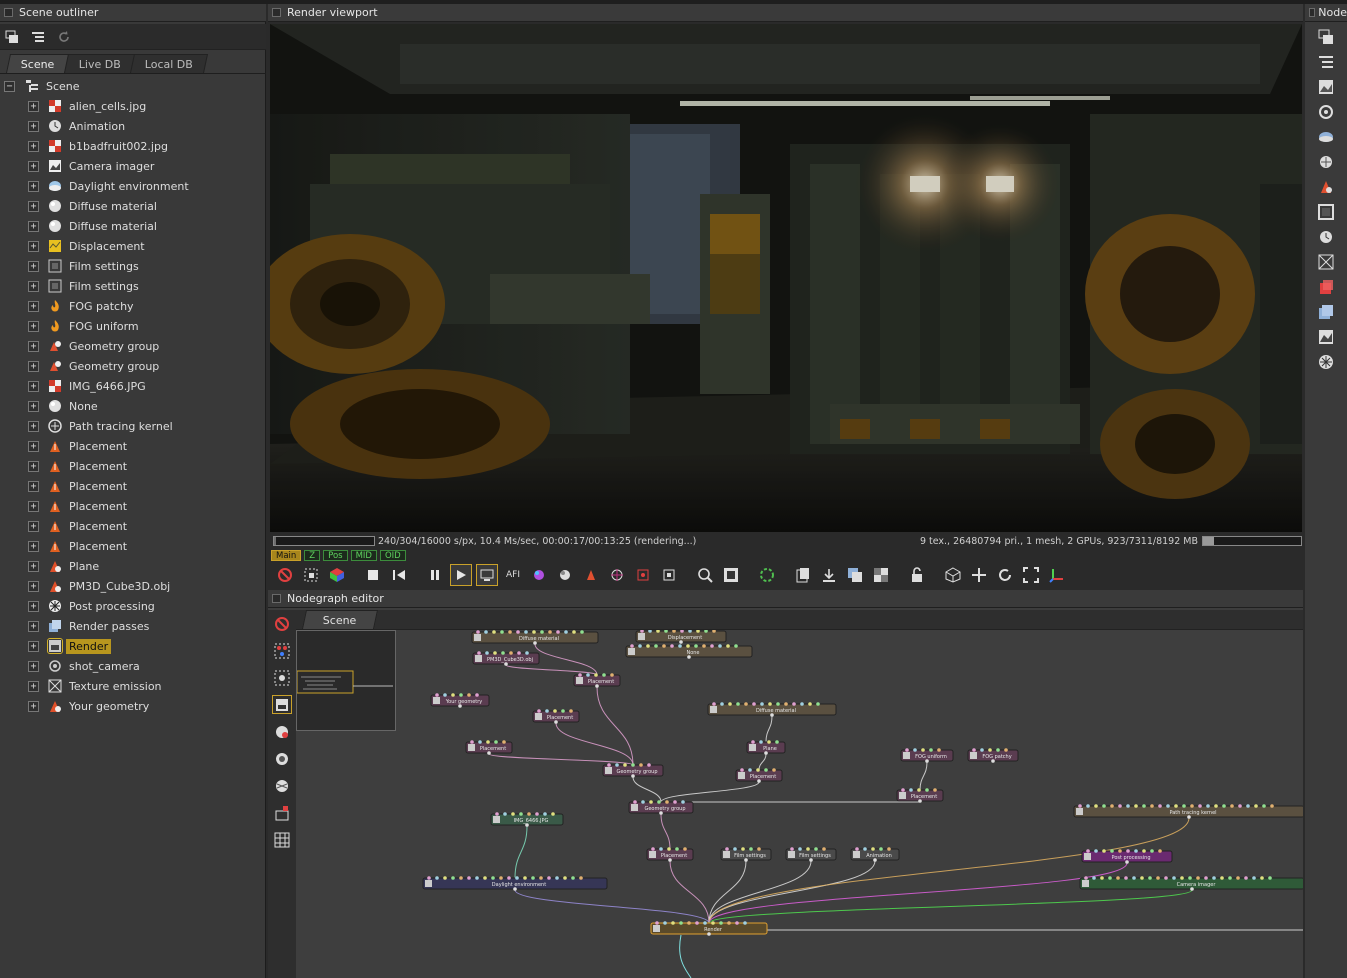 This screenshot has width=1347, height=978. I want to click on tree-item-animation: + Animation, so click(133, 126).